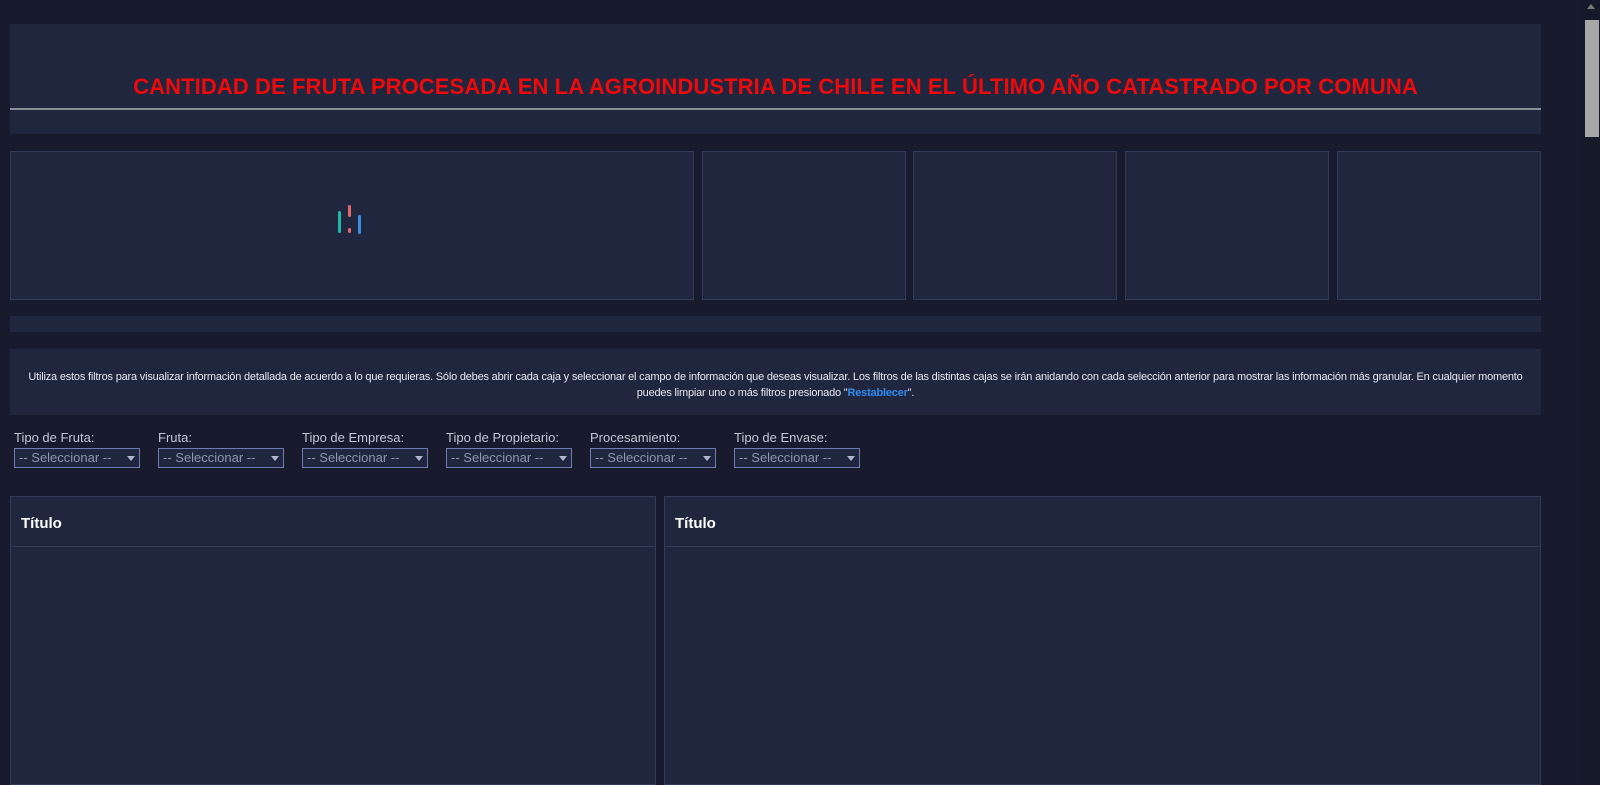 The width and height of the screenshot is (1600, 785). Describe the element at coordinates (175, 437) in the screenshot. I see `filter-label: Fruta:` at that location.